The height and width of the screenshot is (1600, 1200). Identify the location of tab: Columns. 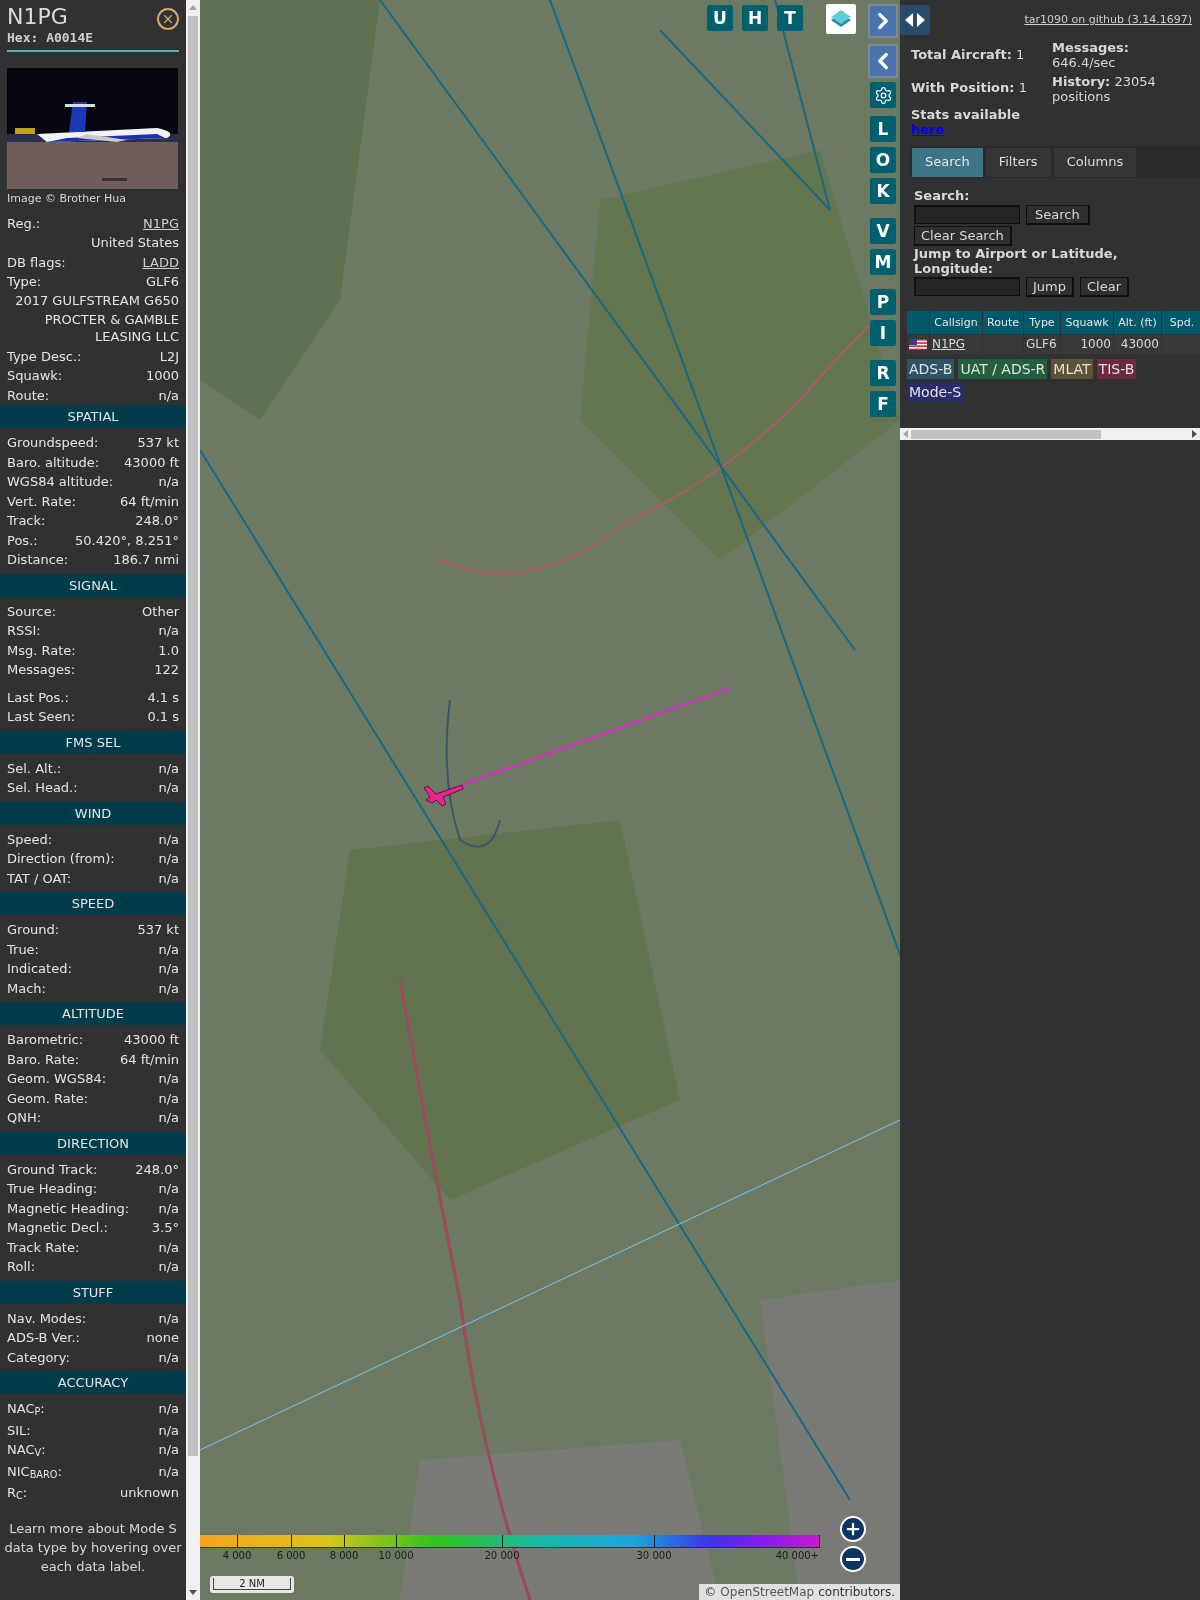
(1095, 162).